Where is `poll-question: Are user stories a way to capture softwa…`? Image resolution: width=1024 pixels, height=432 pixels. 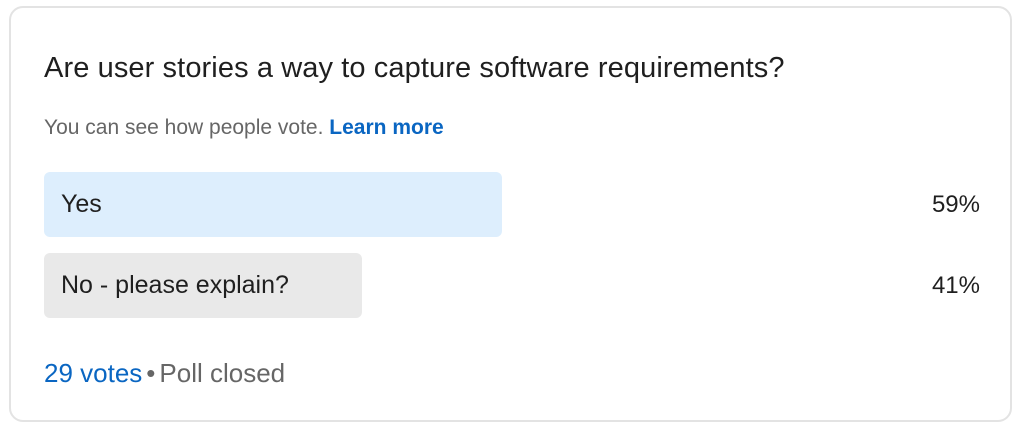 poll-question: Are user stories a way to capture softwa… is located at coordinates (414, 68).